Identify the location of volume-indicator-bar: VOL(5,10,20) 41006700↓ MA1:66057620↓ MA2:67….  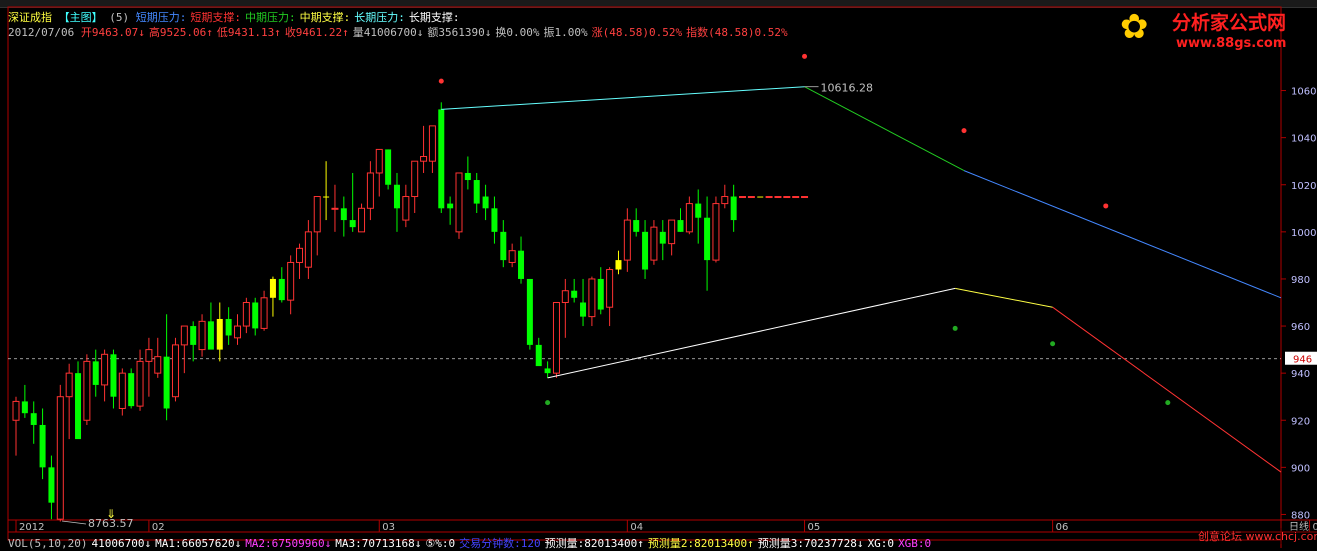
(471, 543).